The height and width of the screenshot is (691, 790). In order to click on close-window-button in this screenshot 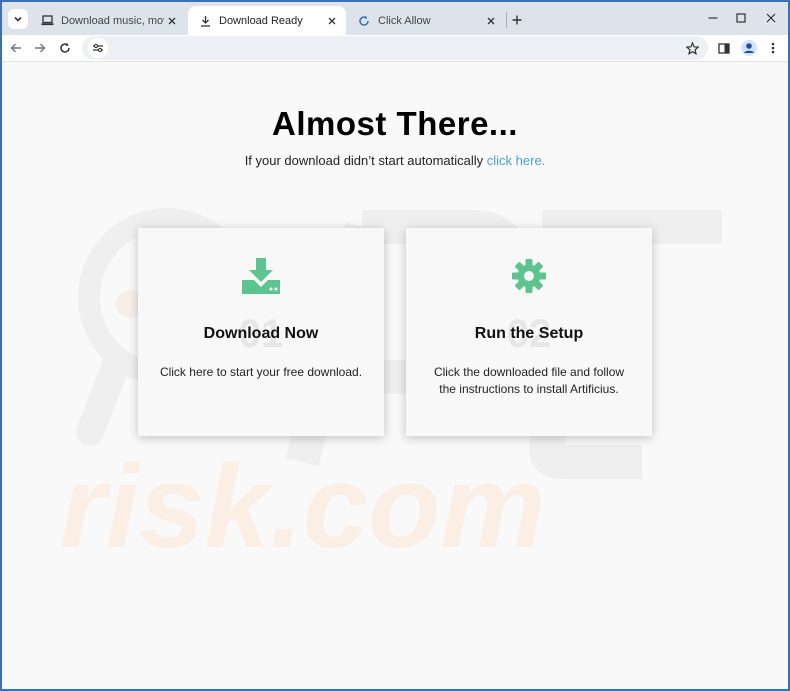, I will do `click(771, 18)`.